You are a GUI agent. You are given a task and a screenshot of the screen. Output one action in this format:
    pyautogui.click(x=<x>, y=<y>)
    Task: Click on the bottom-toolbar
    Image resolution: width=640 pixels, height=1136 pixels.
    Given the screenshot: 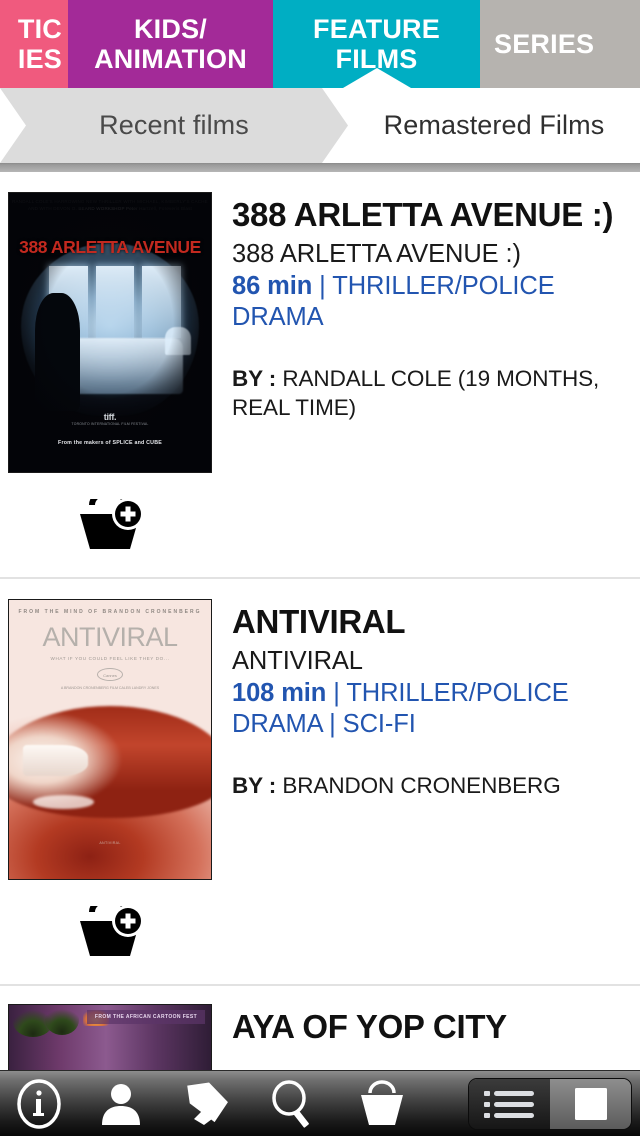 What is the action you would take?
    pyautogui.click(x=320, y=1103)
    